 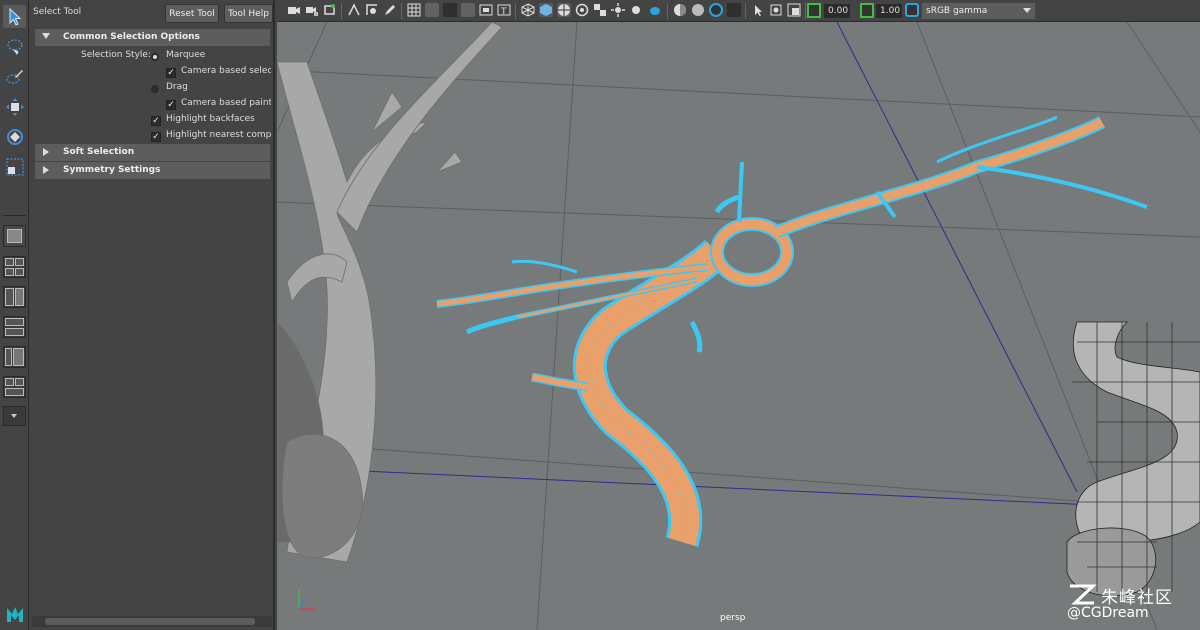 What do you see at coordinates (171, 73) in the screenshot?
I see `camera-based-selection-checkbox: ✓` at bounding box center [171, 73].